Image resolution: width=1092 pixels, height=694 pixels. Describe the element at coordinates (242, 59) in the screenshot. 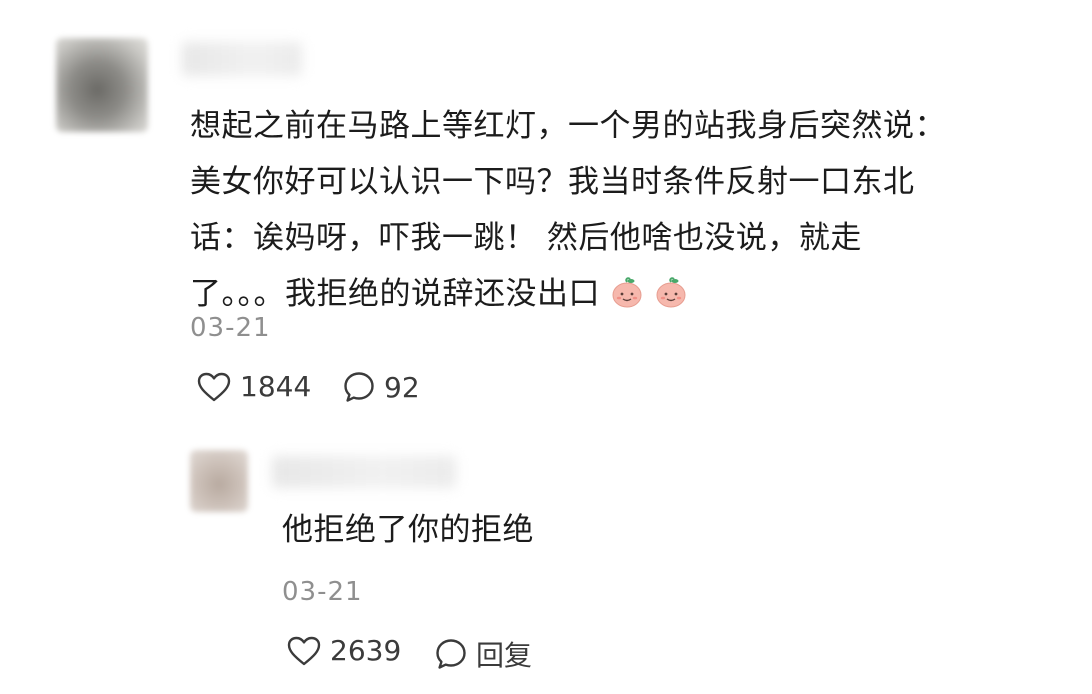

I see `username-blurred` at that location.